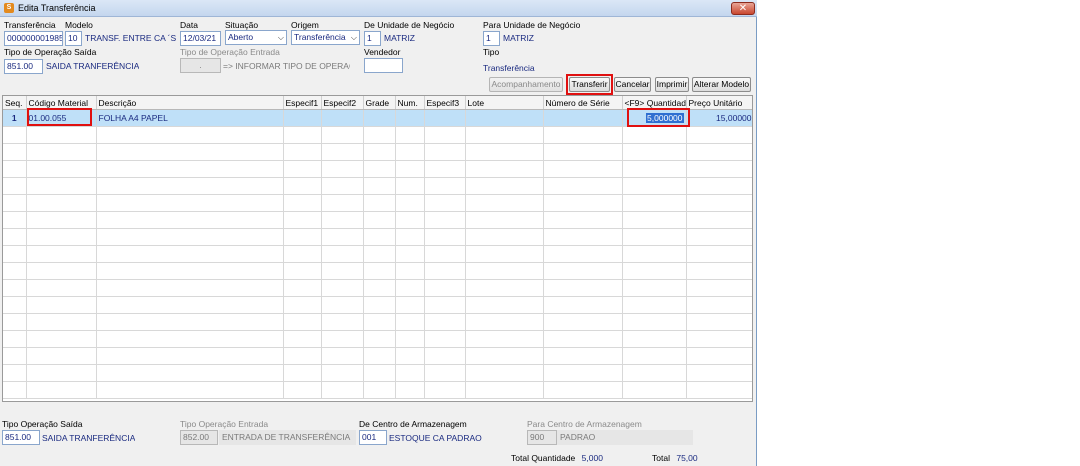 The image size is (1080, 466). I want to click on cell-especif2, so click(342, 118).